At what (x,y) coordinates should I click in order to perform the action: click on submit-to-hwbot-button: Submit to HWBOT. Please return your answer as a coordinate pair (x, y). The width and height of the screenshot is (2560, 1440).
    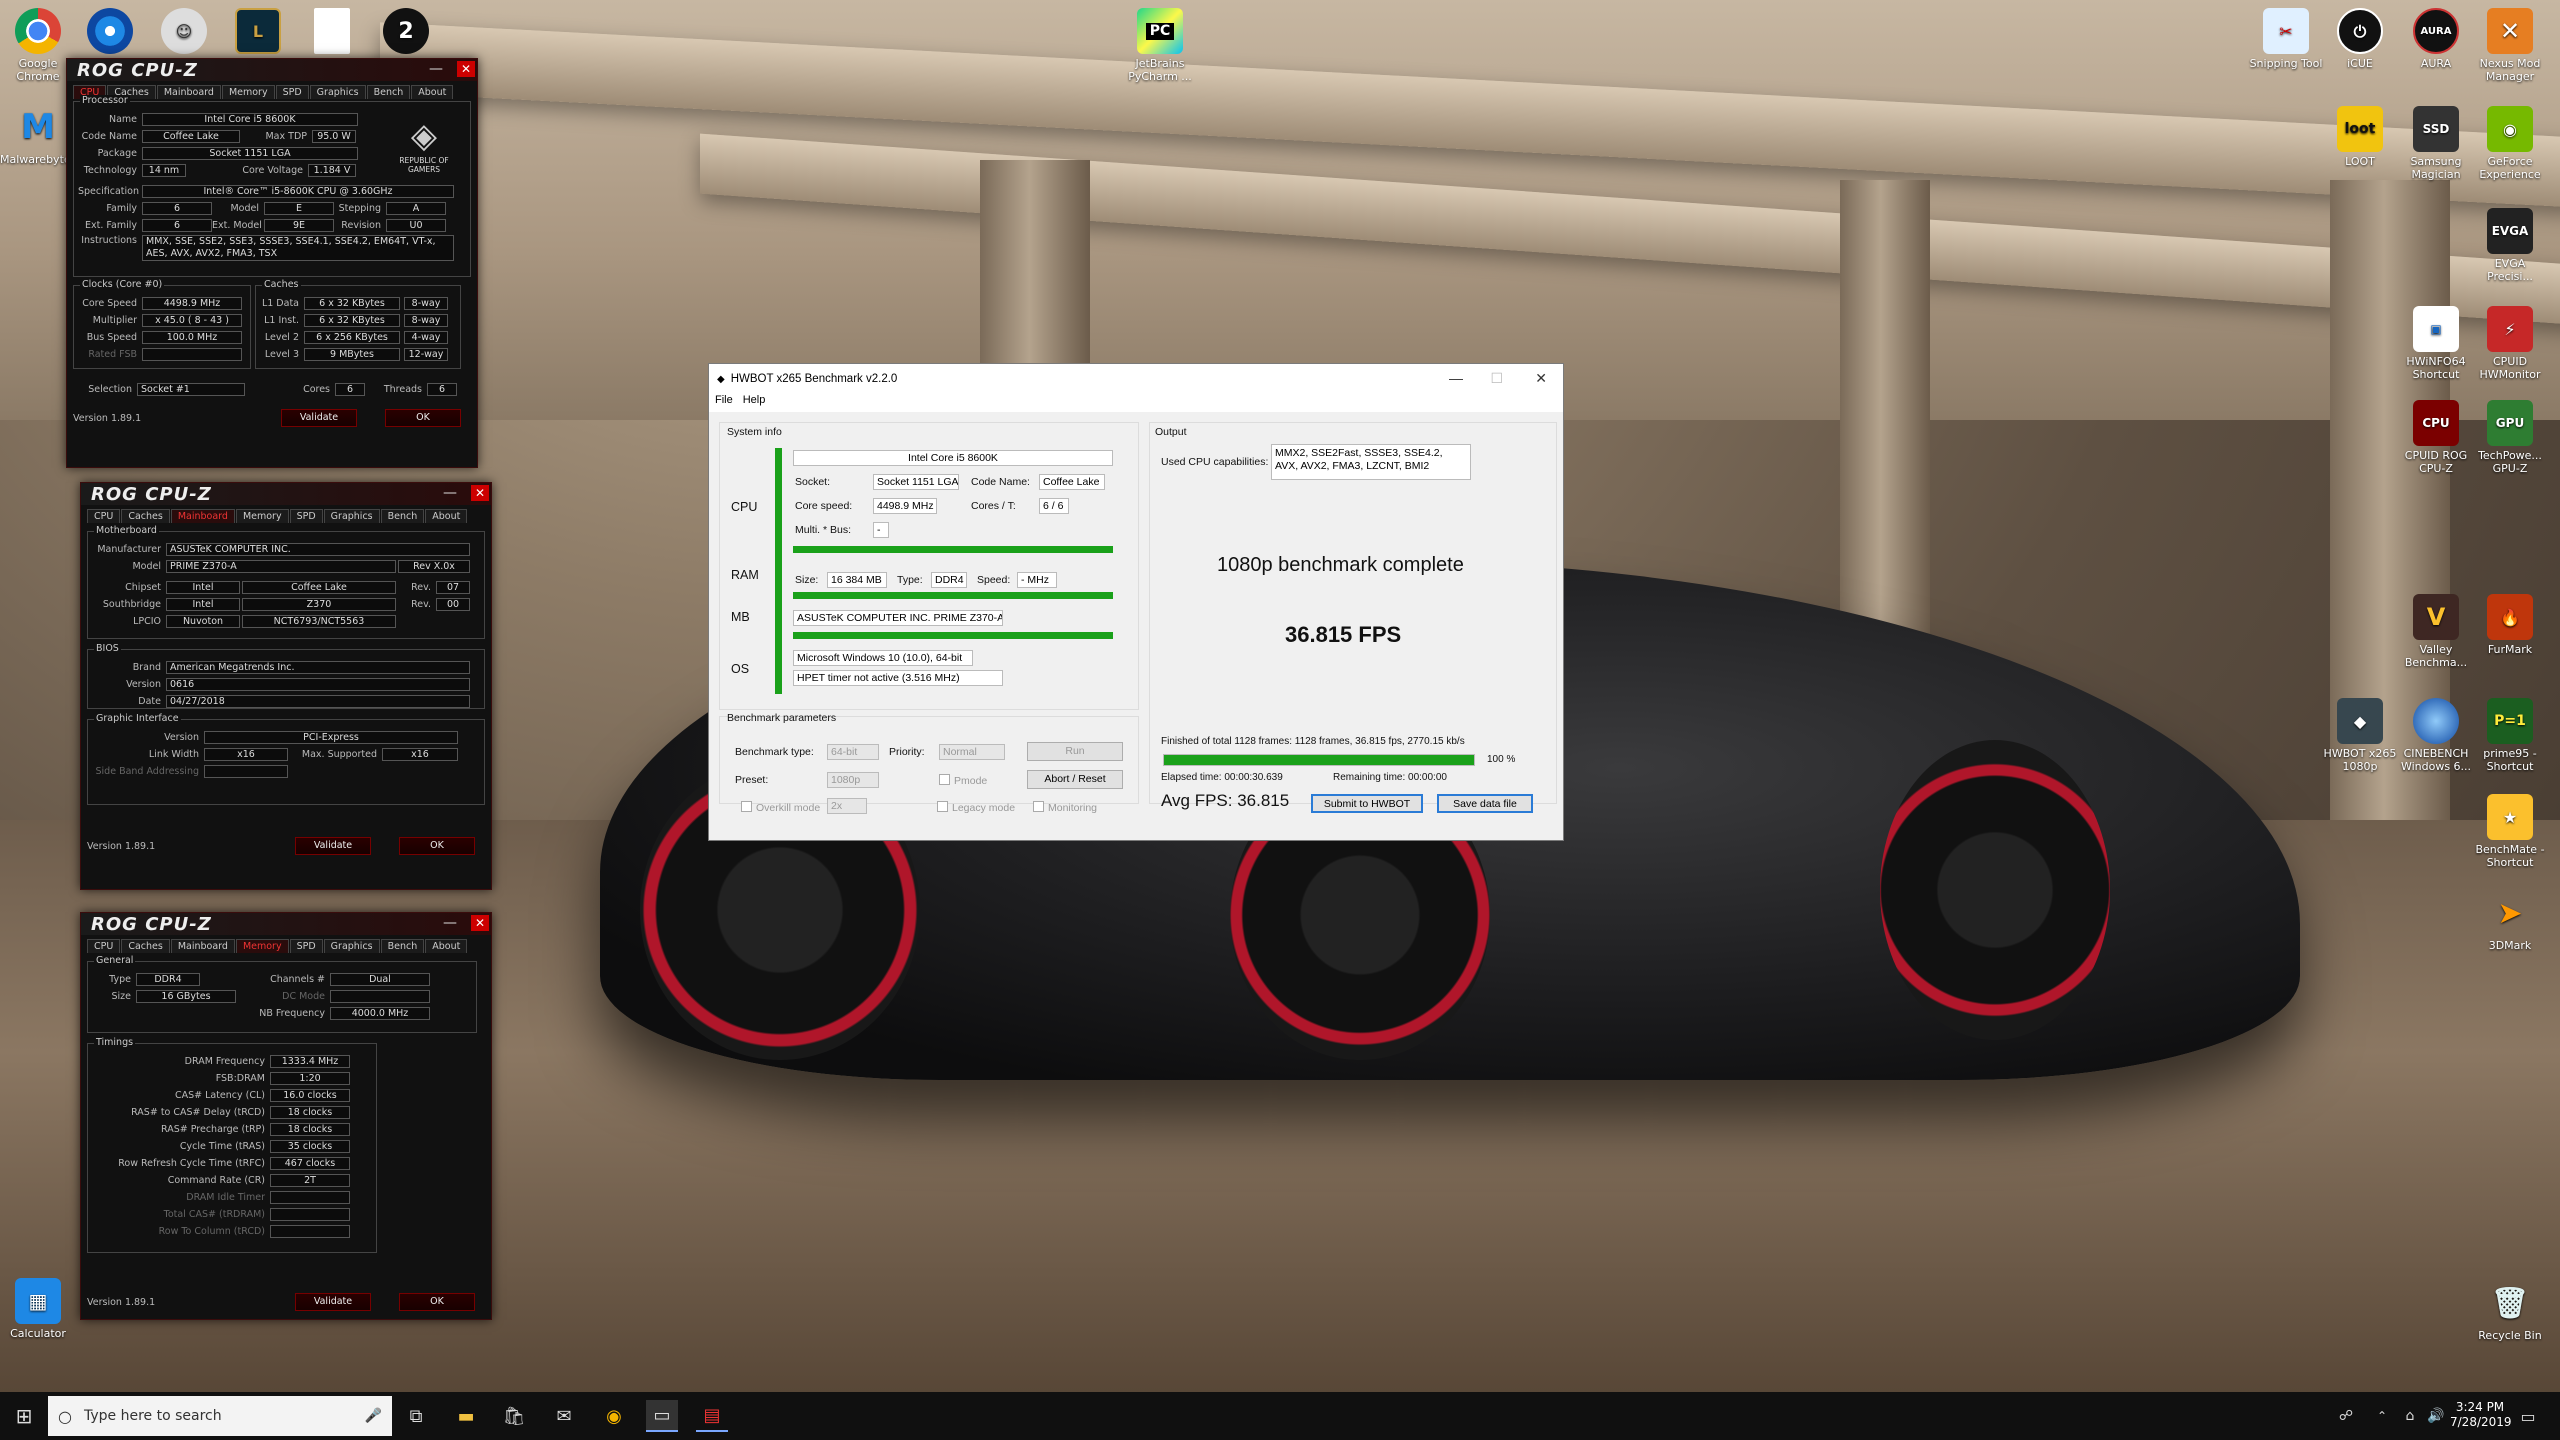
    Looking at the image, I should click on (1367, 803).